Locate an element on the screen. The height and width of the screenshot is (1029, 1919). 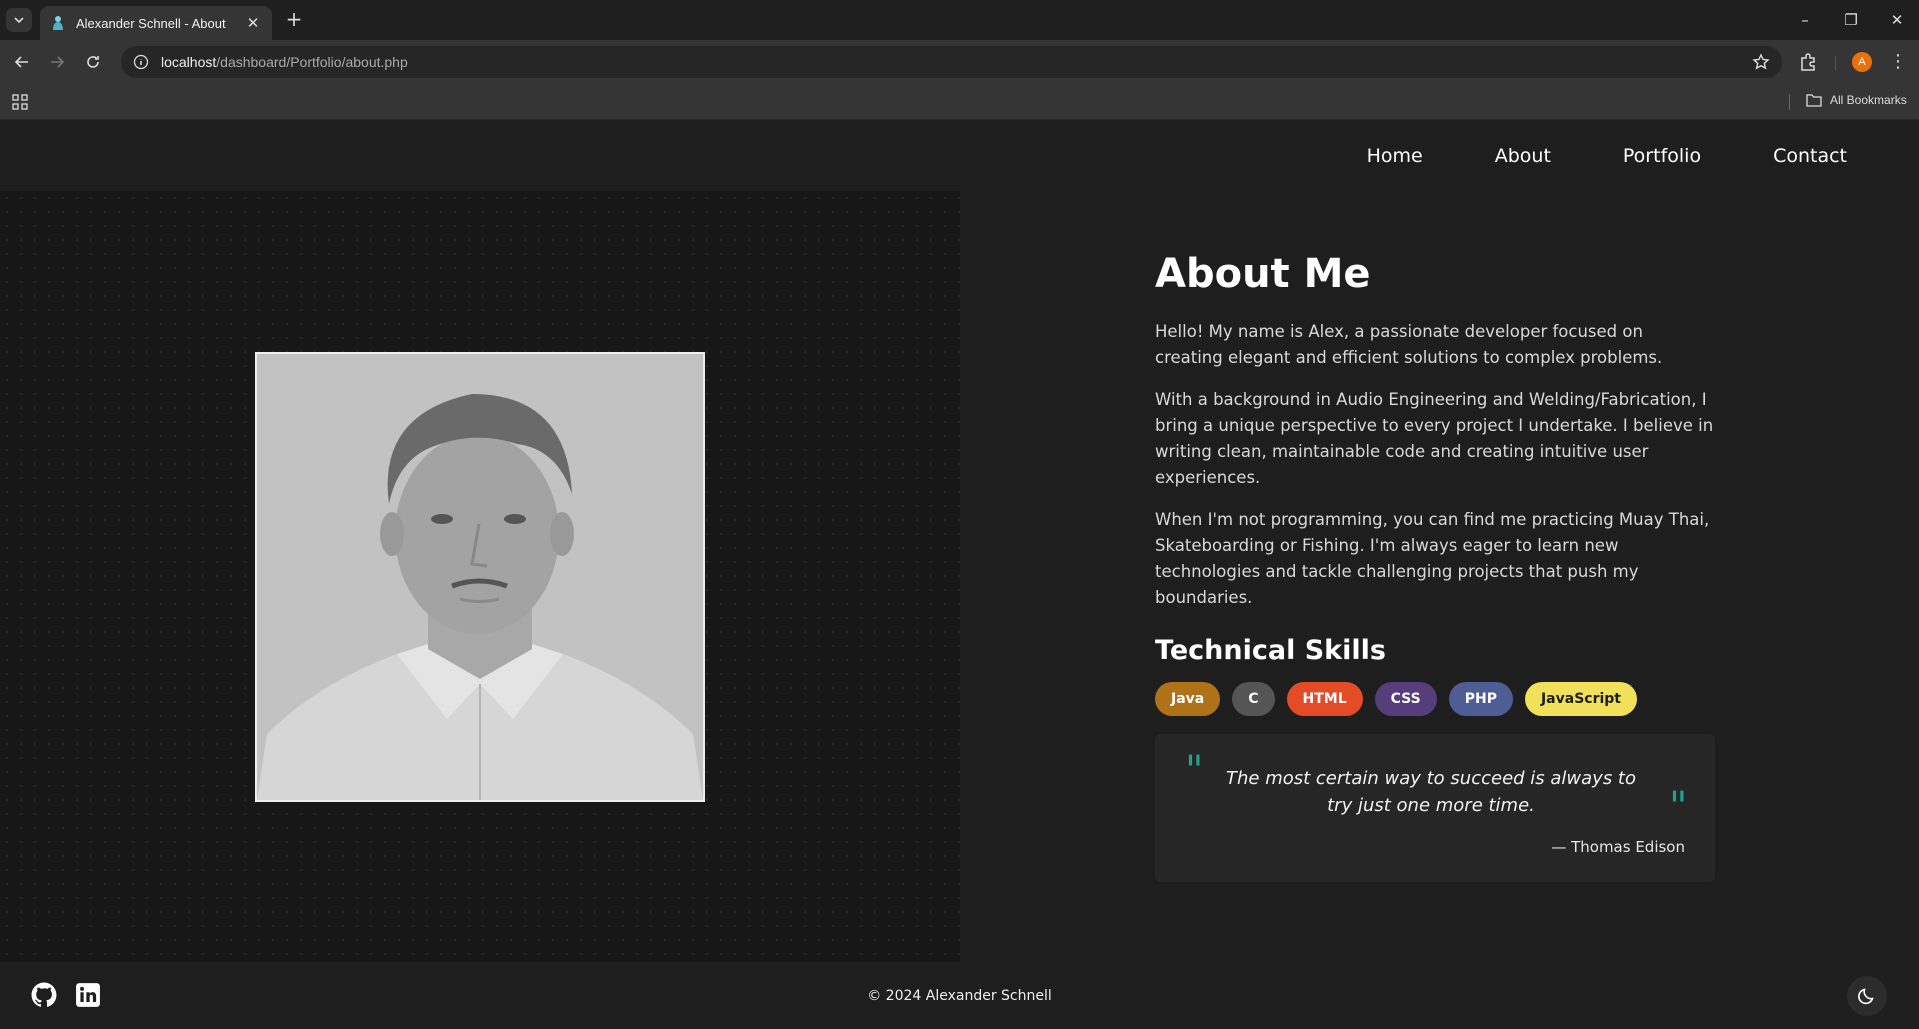
nav-contact-link: Contact is located at coordinates (1810, 156).